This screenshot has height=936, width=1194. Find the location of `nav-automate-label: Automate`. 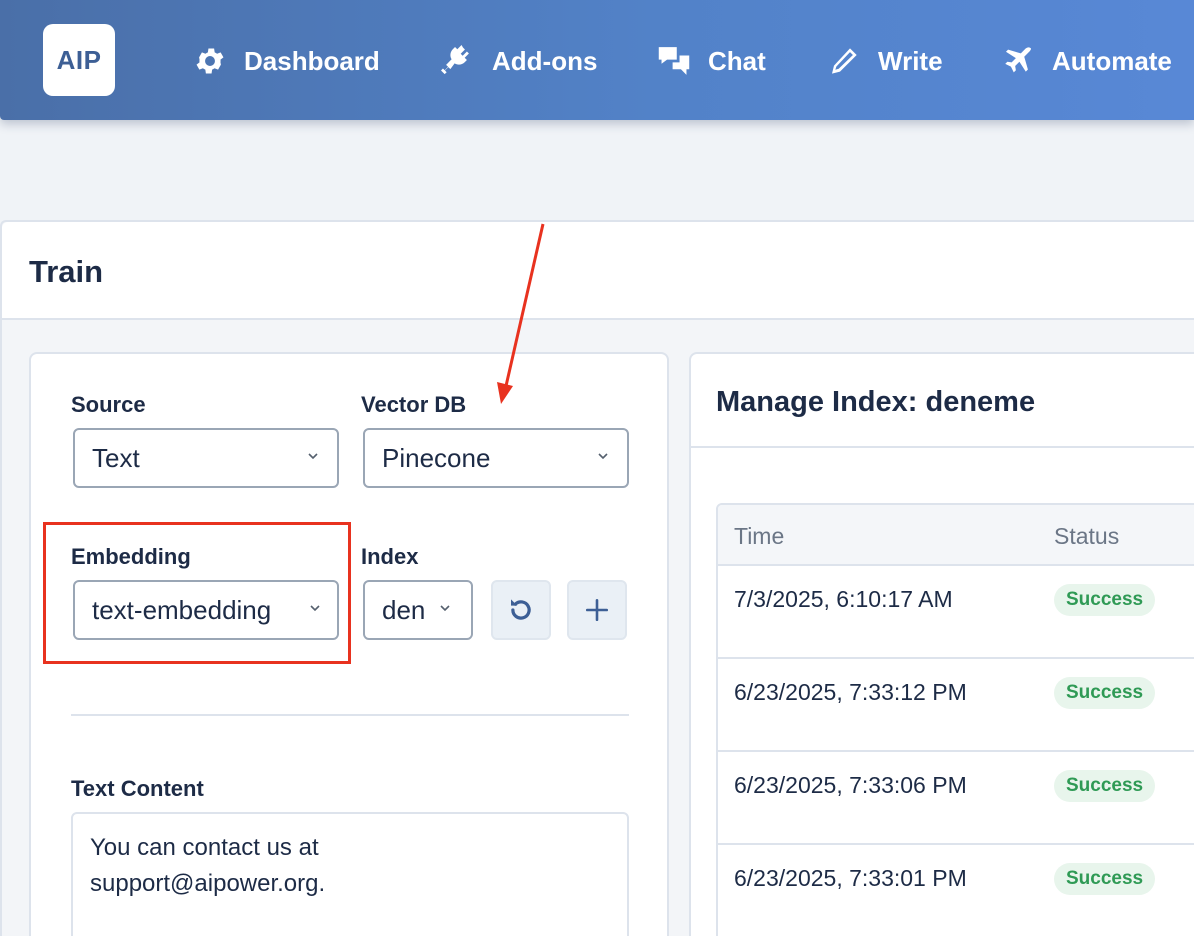

nav-automate-label: Automate is located at coordinates (1112, 60).